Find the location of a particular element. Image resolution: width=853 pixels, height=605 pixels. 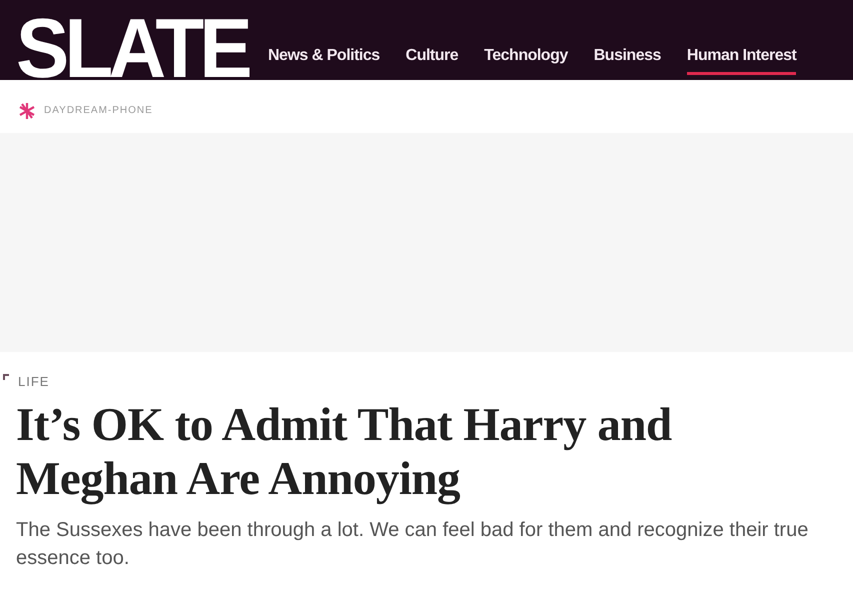

article-deck: The Sussexes have been through a lot. We can feel bad for them and recognize their true essence too. is located at coordinates (413, 544).